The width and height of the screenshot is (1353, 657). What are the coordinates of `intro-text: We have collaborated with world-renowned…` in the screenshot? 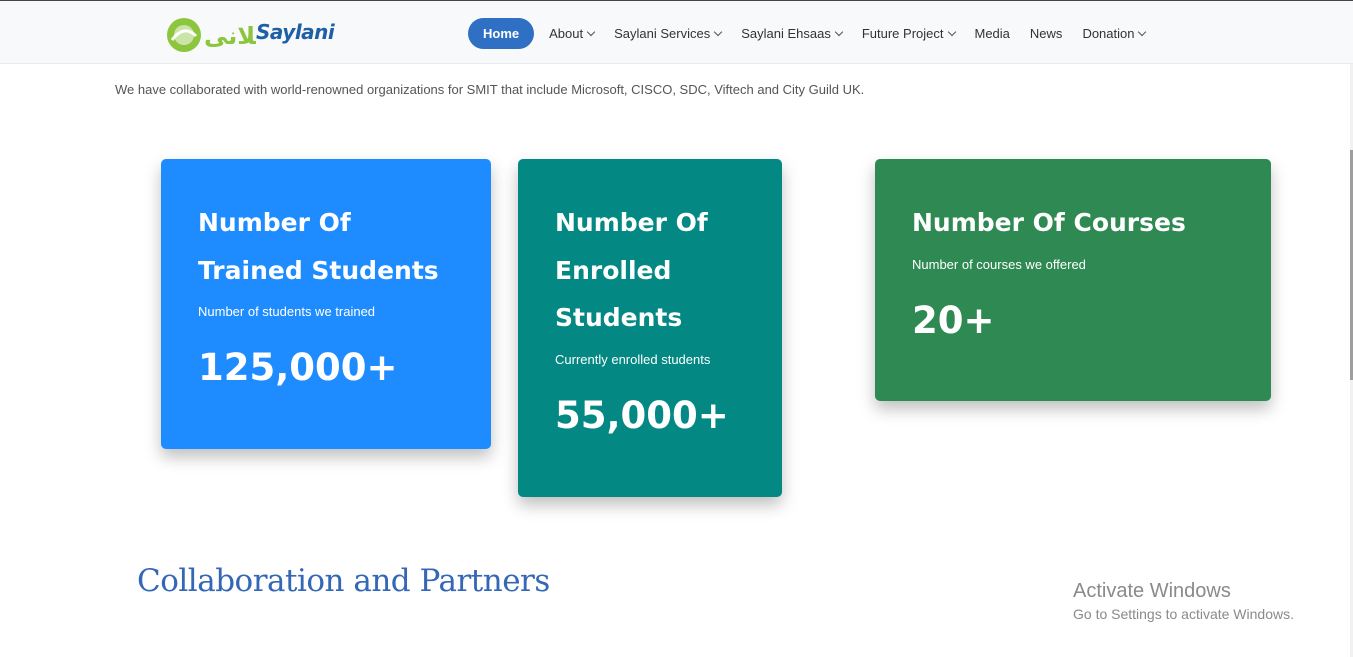 It's located at (490, 89).